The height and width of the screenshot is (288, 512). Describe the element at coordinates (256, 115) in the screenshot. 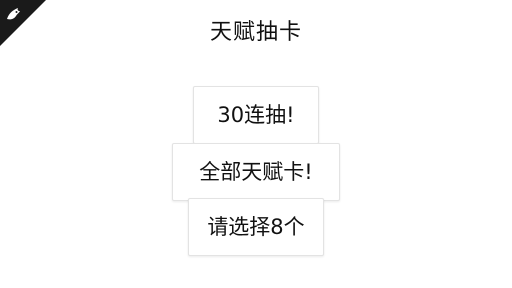

I see `draw-30-button: 30连抽!` at that location.